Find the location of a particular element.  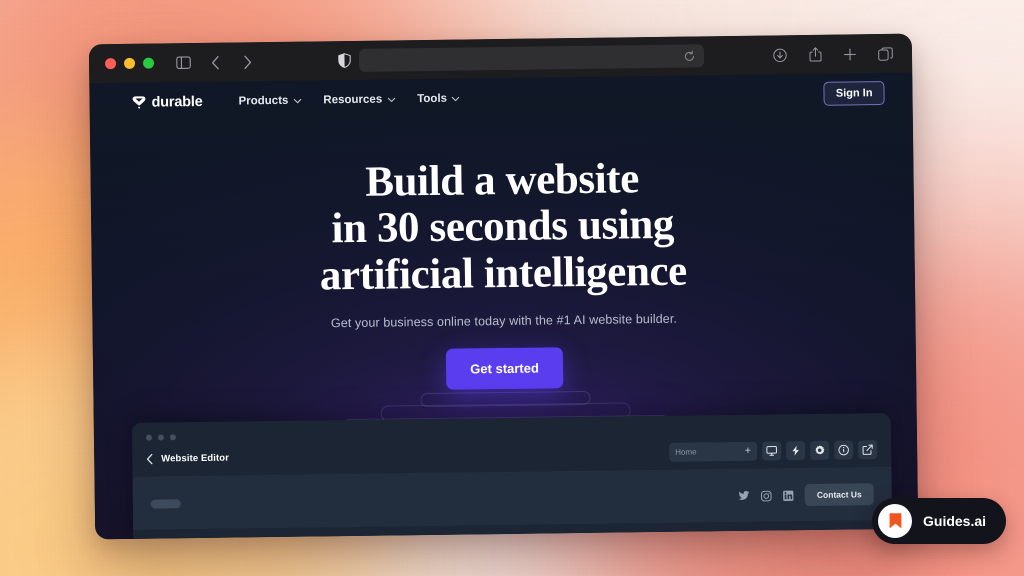

editor-tool-group: Home + is located at coordinates (773, 450).